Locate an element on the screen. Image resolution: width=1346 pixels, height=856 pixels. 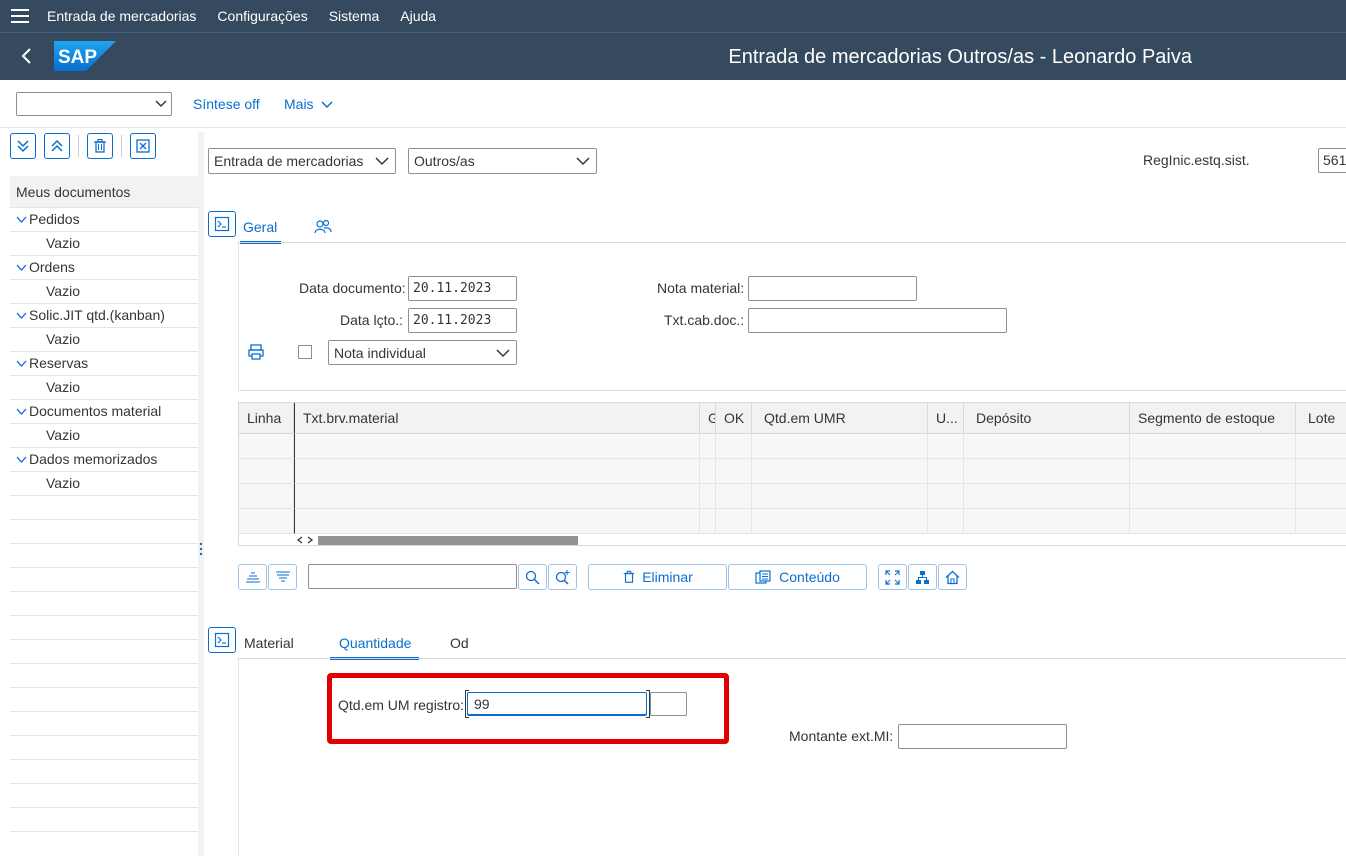
column-header: Txt.brv.material is located at coordinates (497, 418).